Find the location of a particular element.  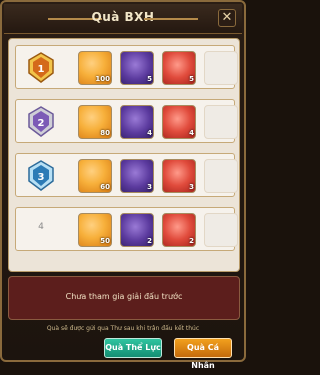

panel-header: Quà BXH ✕ is located at coordinates (123, 19).